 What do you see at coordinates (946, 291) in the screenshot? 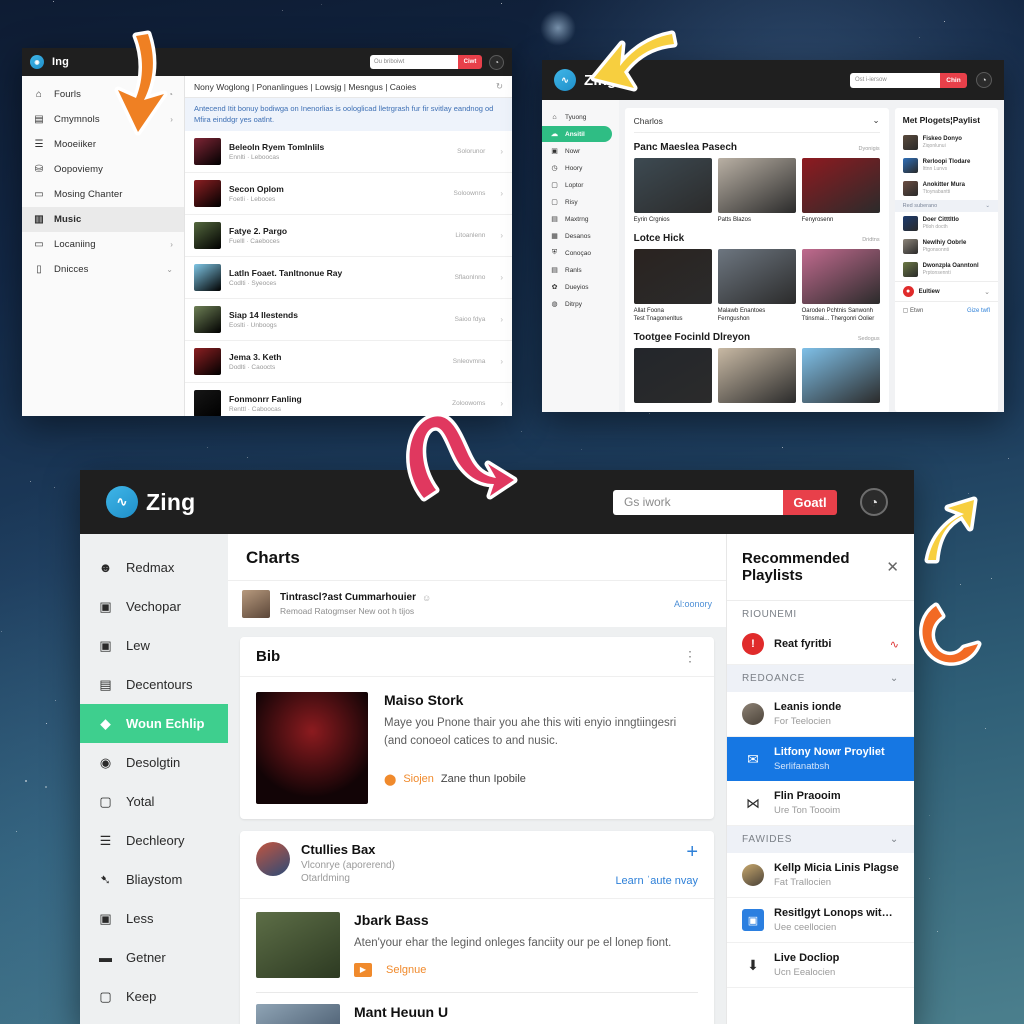
I see `playlist-status-row: ● Eultiew ⌄` at bounding box center [946, 291].